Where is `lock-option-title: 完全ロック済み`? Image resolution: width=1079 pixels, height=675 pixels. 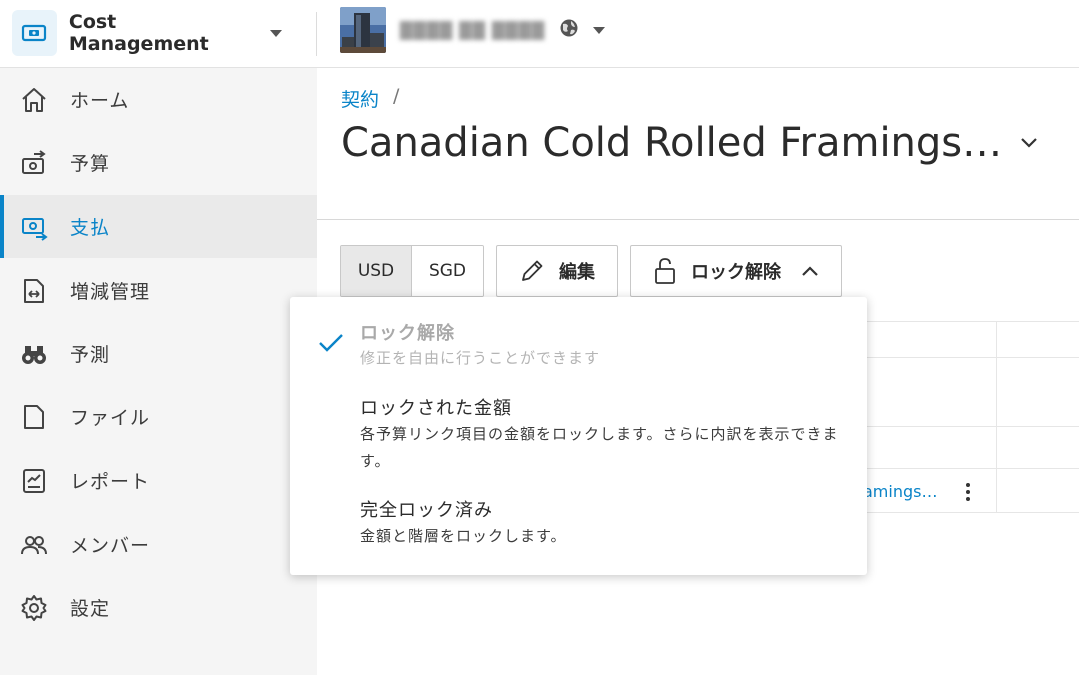
lock-option-title: 完全ロック済み is located at coordinates (426, 510).